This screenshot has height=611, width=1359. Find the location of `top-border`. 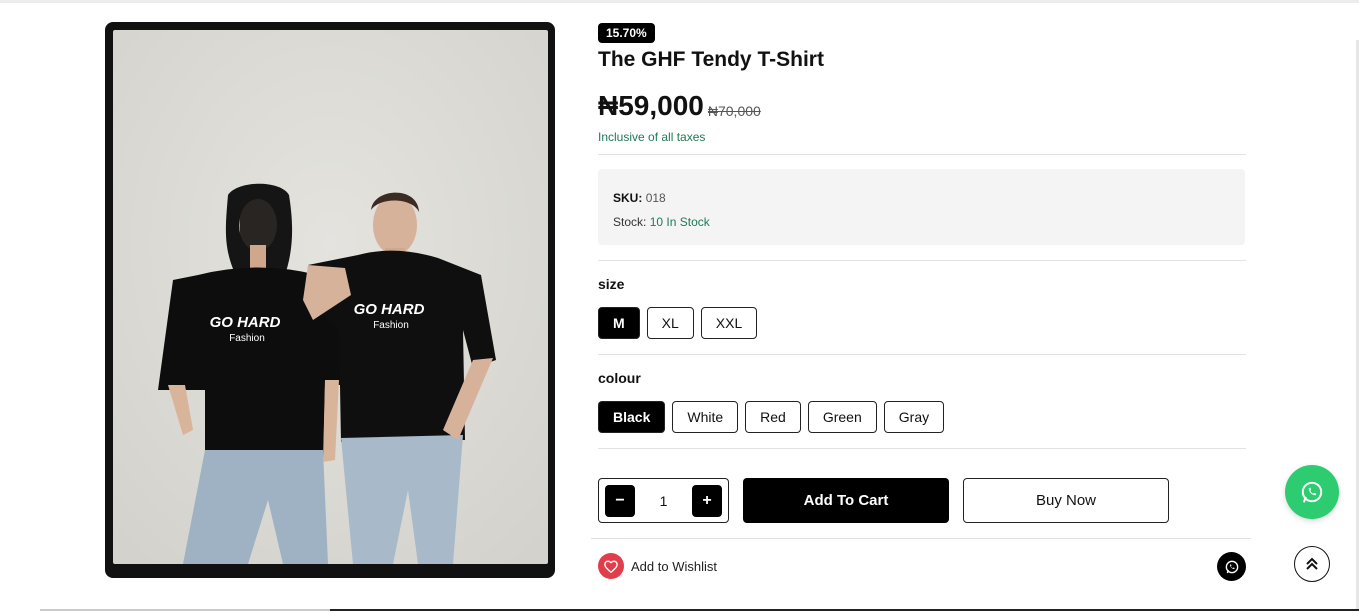

top-border is located at coordinates (679, 1).